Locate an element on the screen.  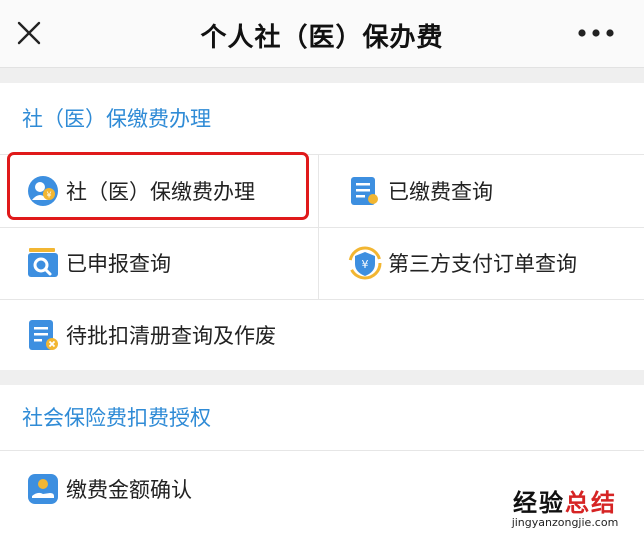
section-title: 社（医）保缴费办理 is located at coordinates (322, 119).